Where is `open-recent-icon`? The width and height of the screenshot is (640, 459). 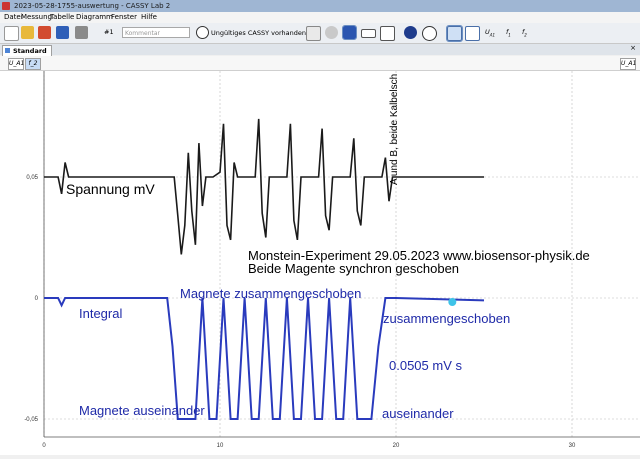 open-recent-icon is located at coordinates (44, 32).